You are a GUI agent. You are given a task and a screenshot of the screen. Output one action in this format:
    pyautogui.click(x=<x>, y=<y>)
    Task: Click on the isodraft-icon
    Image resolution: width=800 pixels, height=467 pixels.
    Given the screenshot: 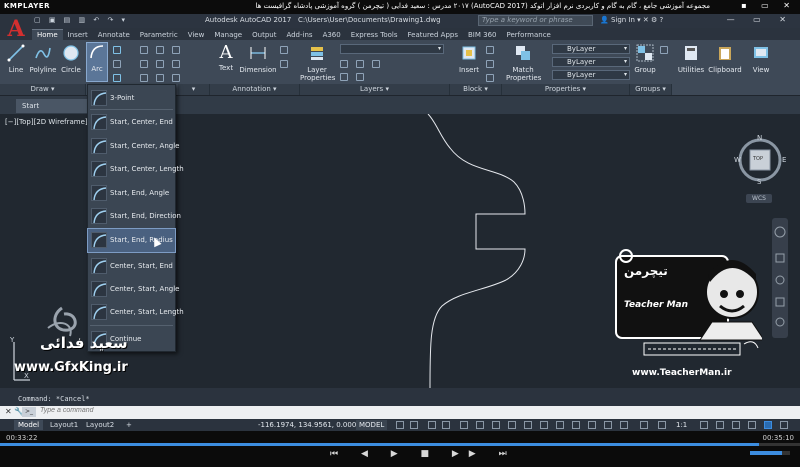 What is the action you would take?
    pyautogui.click(x=464, y=425)
    